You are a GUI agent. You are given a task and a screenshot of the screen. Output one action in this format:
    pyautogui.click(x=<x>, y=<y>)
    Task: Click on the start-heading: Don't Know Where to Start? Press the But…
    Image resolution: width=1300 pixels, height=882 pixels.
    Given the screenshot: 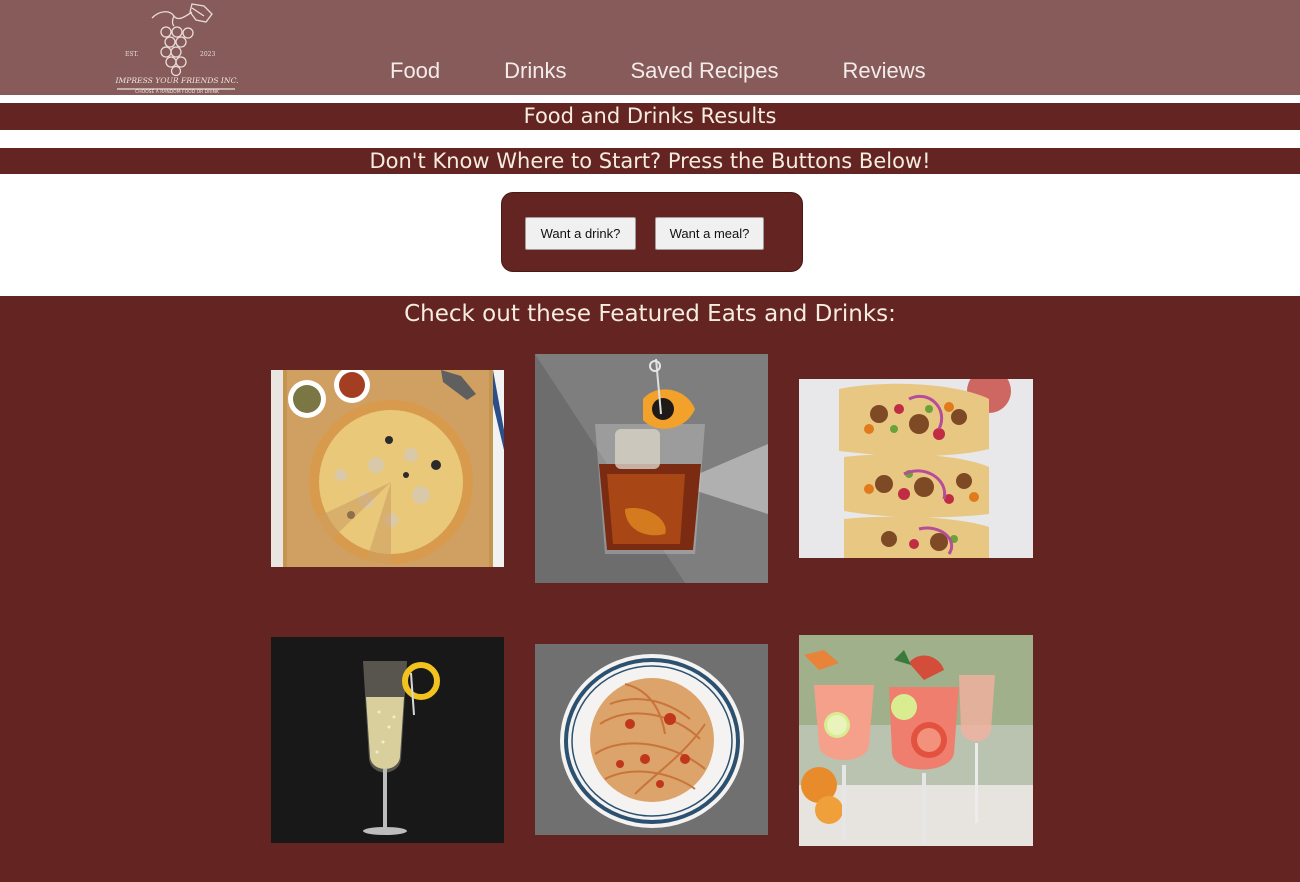 What is the action you would take?
    pyautogui.click(x=650, y=161)
    